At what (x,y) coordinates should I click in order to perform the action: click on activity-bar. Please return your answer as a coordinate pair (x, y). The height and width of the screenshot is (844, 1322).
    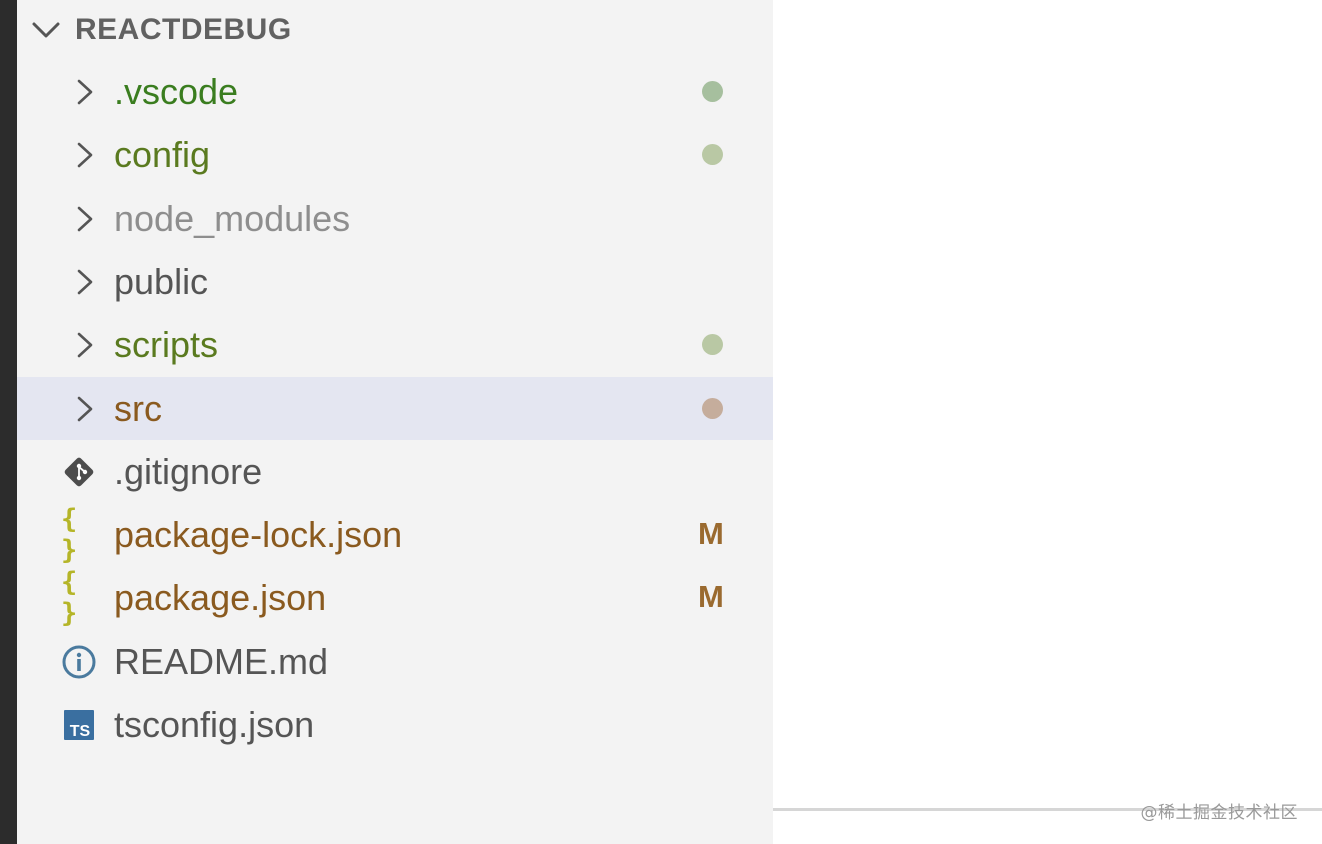
    Looking at the image, I should click on (8, 422).